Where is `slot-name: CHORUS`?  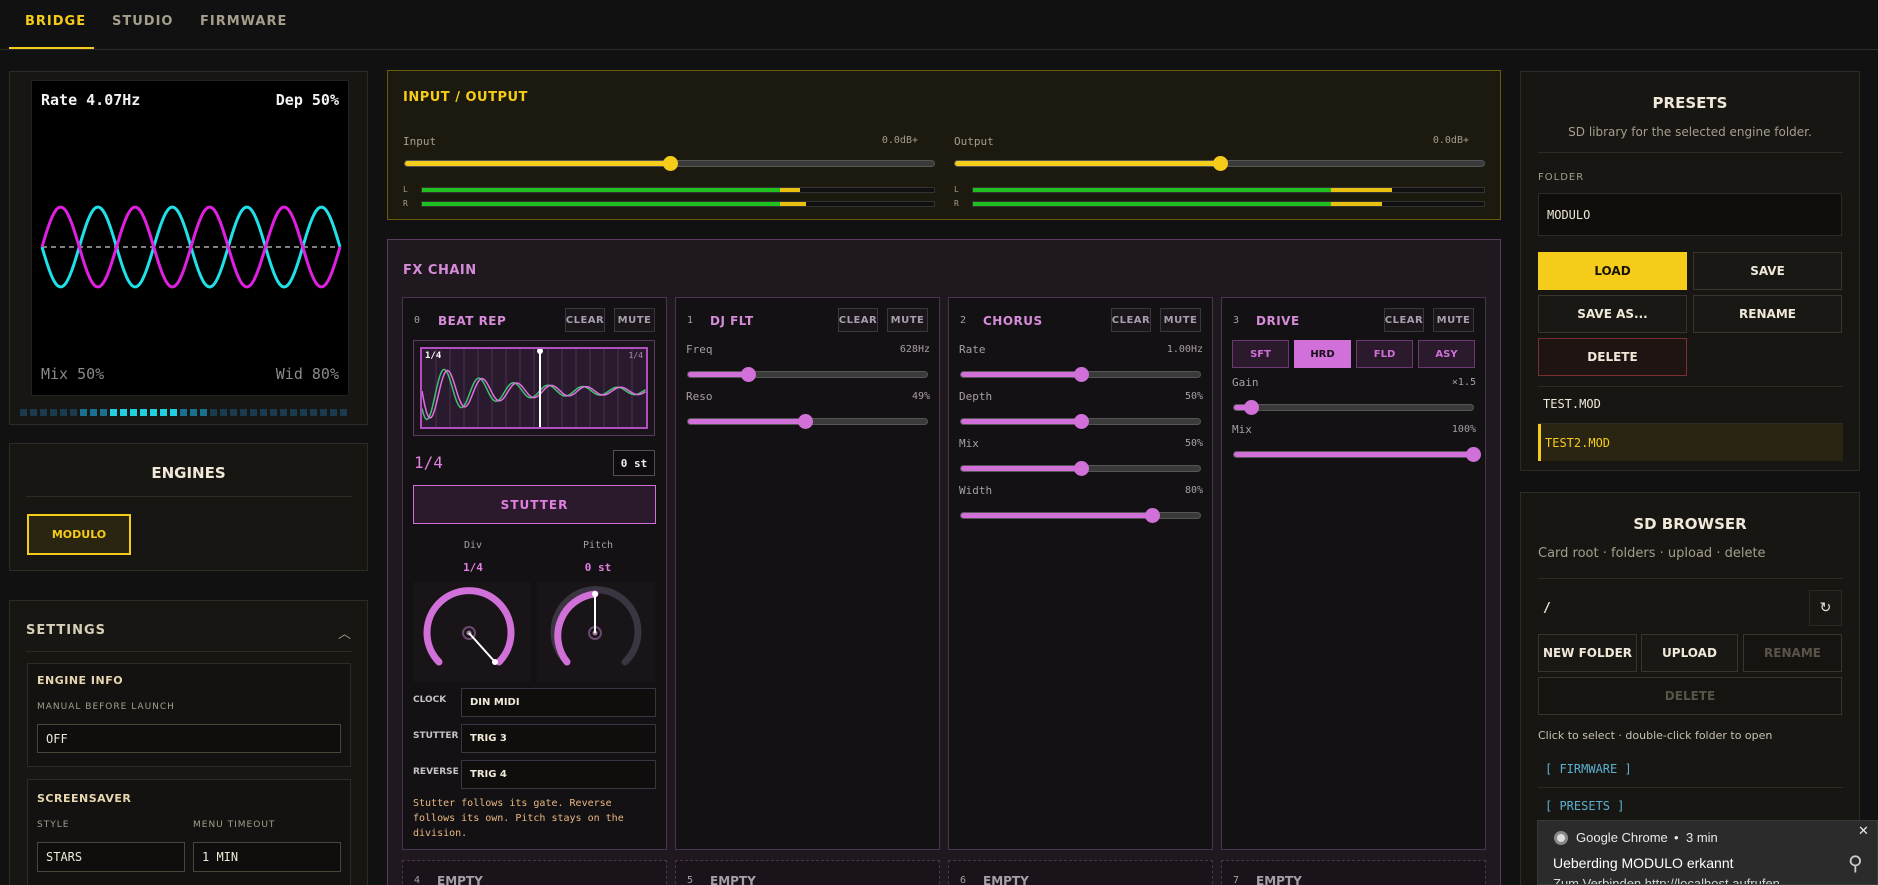 slot-name: CHORUS is located at coordinates (1013, 321).